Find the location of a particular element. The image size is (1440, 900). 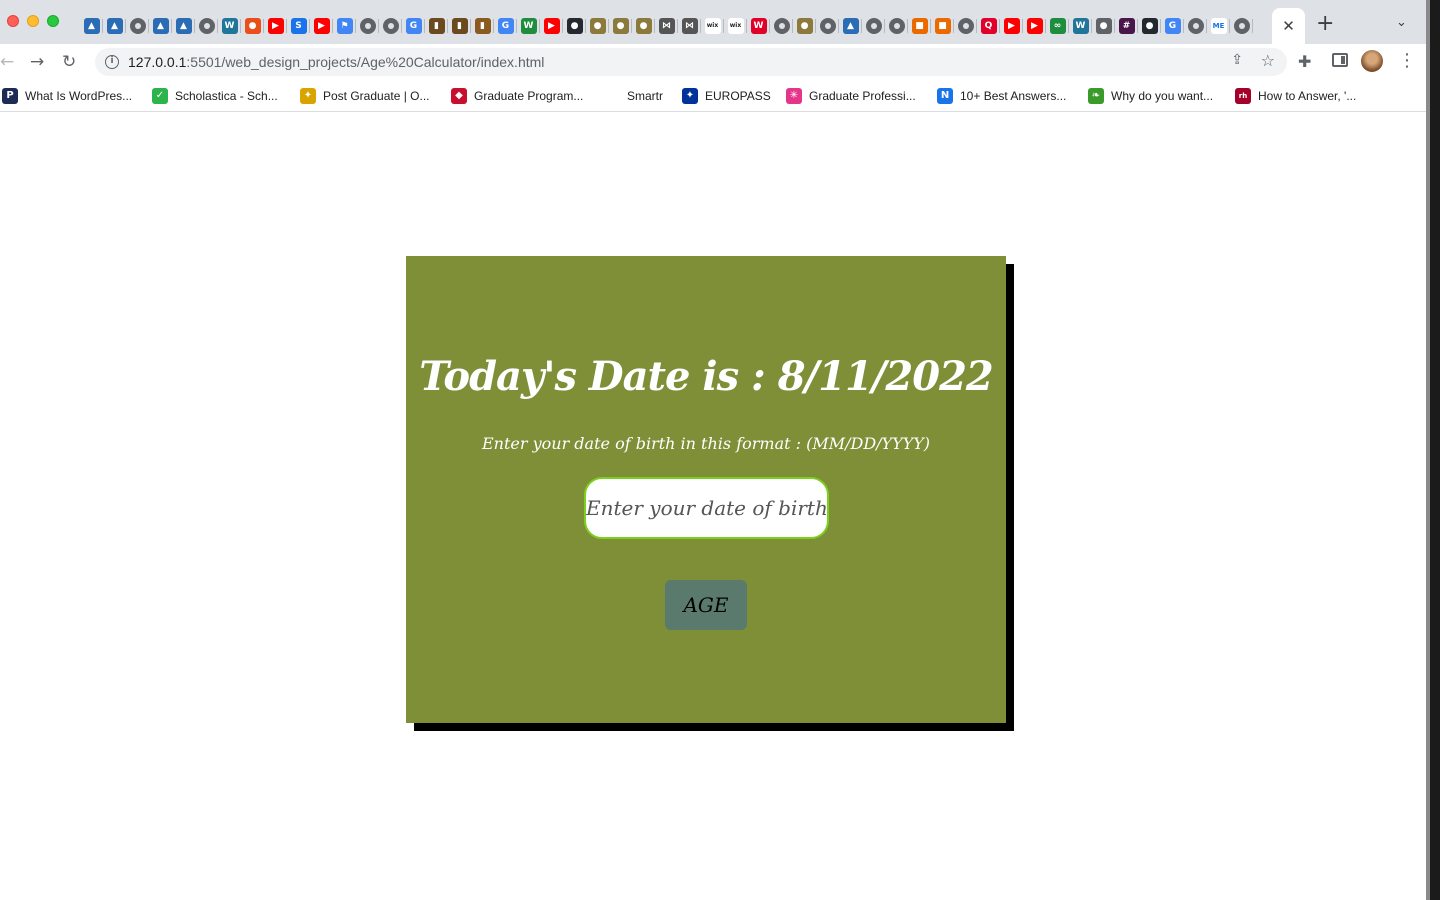

tab-39: Q is located at coordinates (988, 26).